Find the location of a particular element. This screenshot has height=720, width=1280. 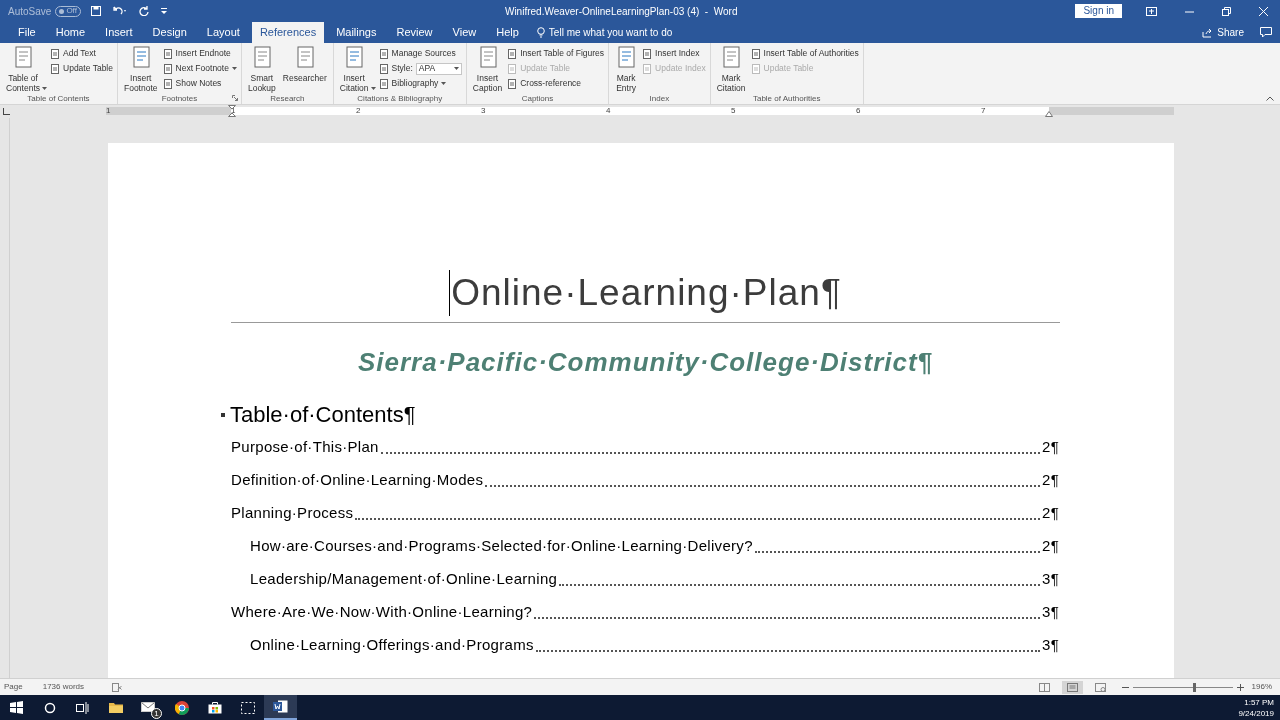

ribbon-button: Manage Sources is located at coordinates (417, 53).